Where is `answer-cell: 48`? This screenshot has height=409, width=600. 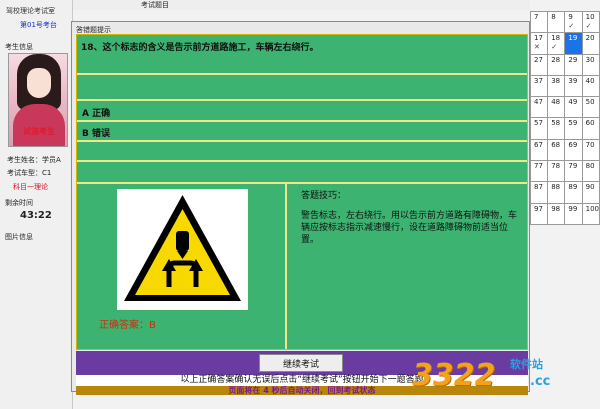 answer-cell: 48 is located at coordinates (557, 108).